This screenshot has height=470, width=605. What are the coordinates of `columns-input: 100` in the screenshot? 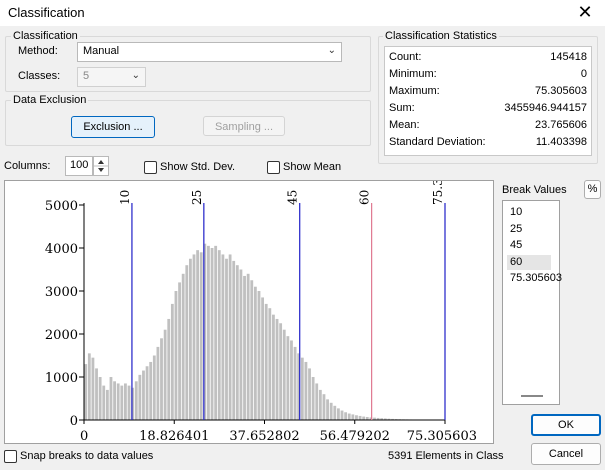 It's located at (79, 166).